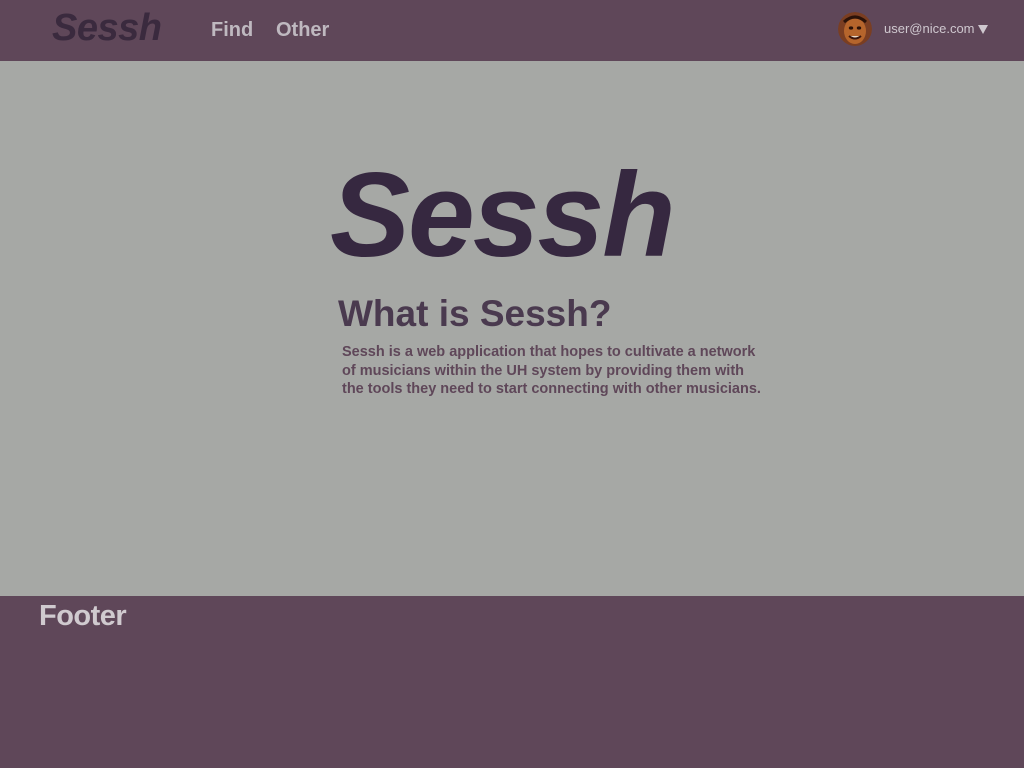 This screenshot has width=1024, height=768. What do you see at coordinates (855, 29) in the screenshot?
I see `user-avatar-icon` at bounding box center [855, 29].